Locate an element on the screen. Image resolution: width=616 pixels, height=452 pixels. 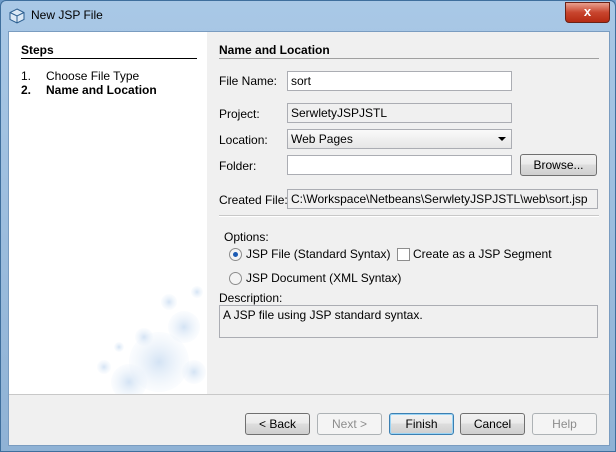
description-text: A JSP file using JSP standard syntax. is located at coordinates (323, 315).